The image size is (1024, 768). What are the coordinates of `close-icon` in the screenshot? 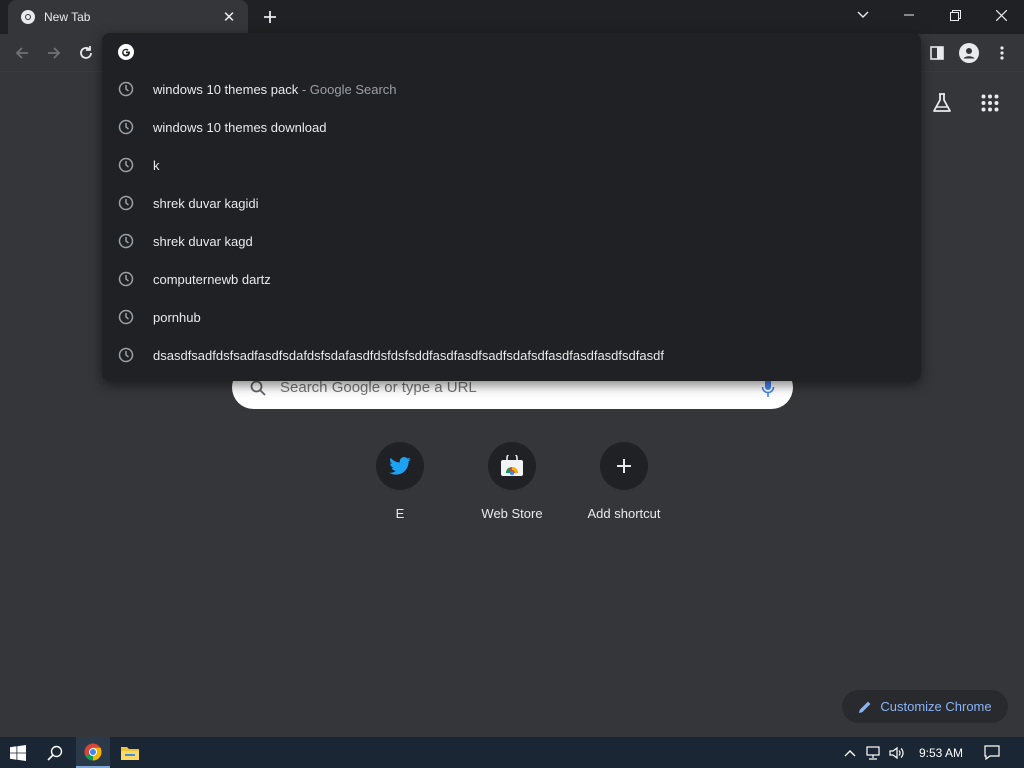 It's located at (1001, 15).